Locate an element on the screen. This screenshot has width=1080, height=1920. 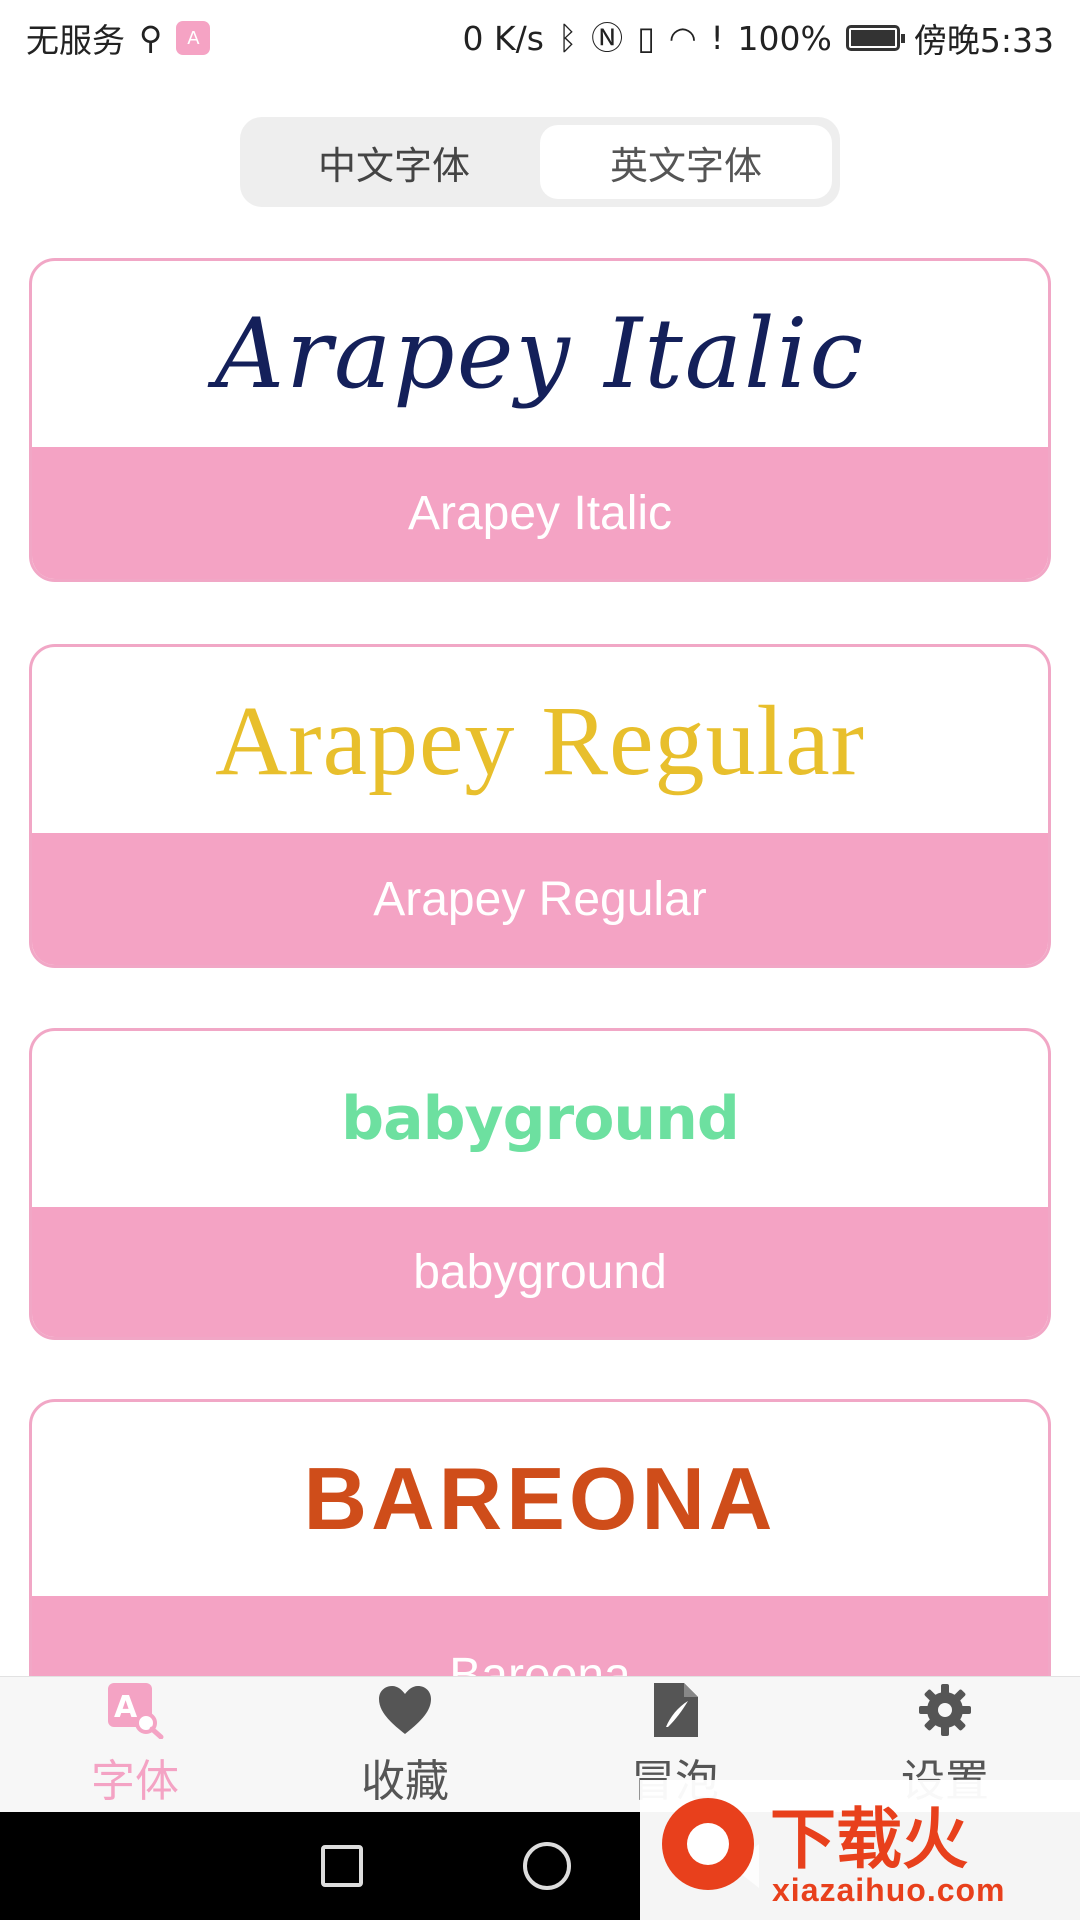
tab-english-fonts: 英文字体 is located at coordinates (686, 162).